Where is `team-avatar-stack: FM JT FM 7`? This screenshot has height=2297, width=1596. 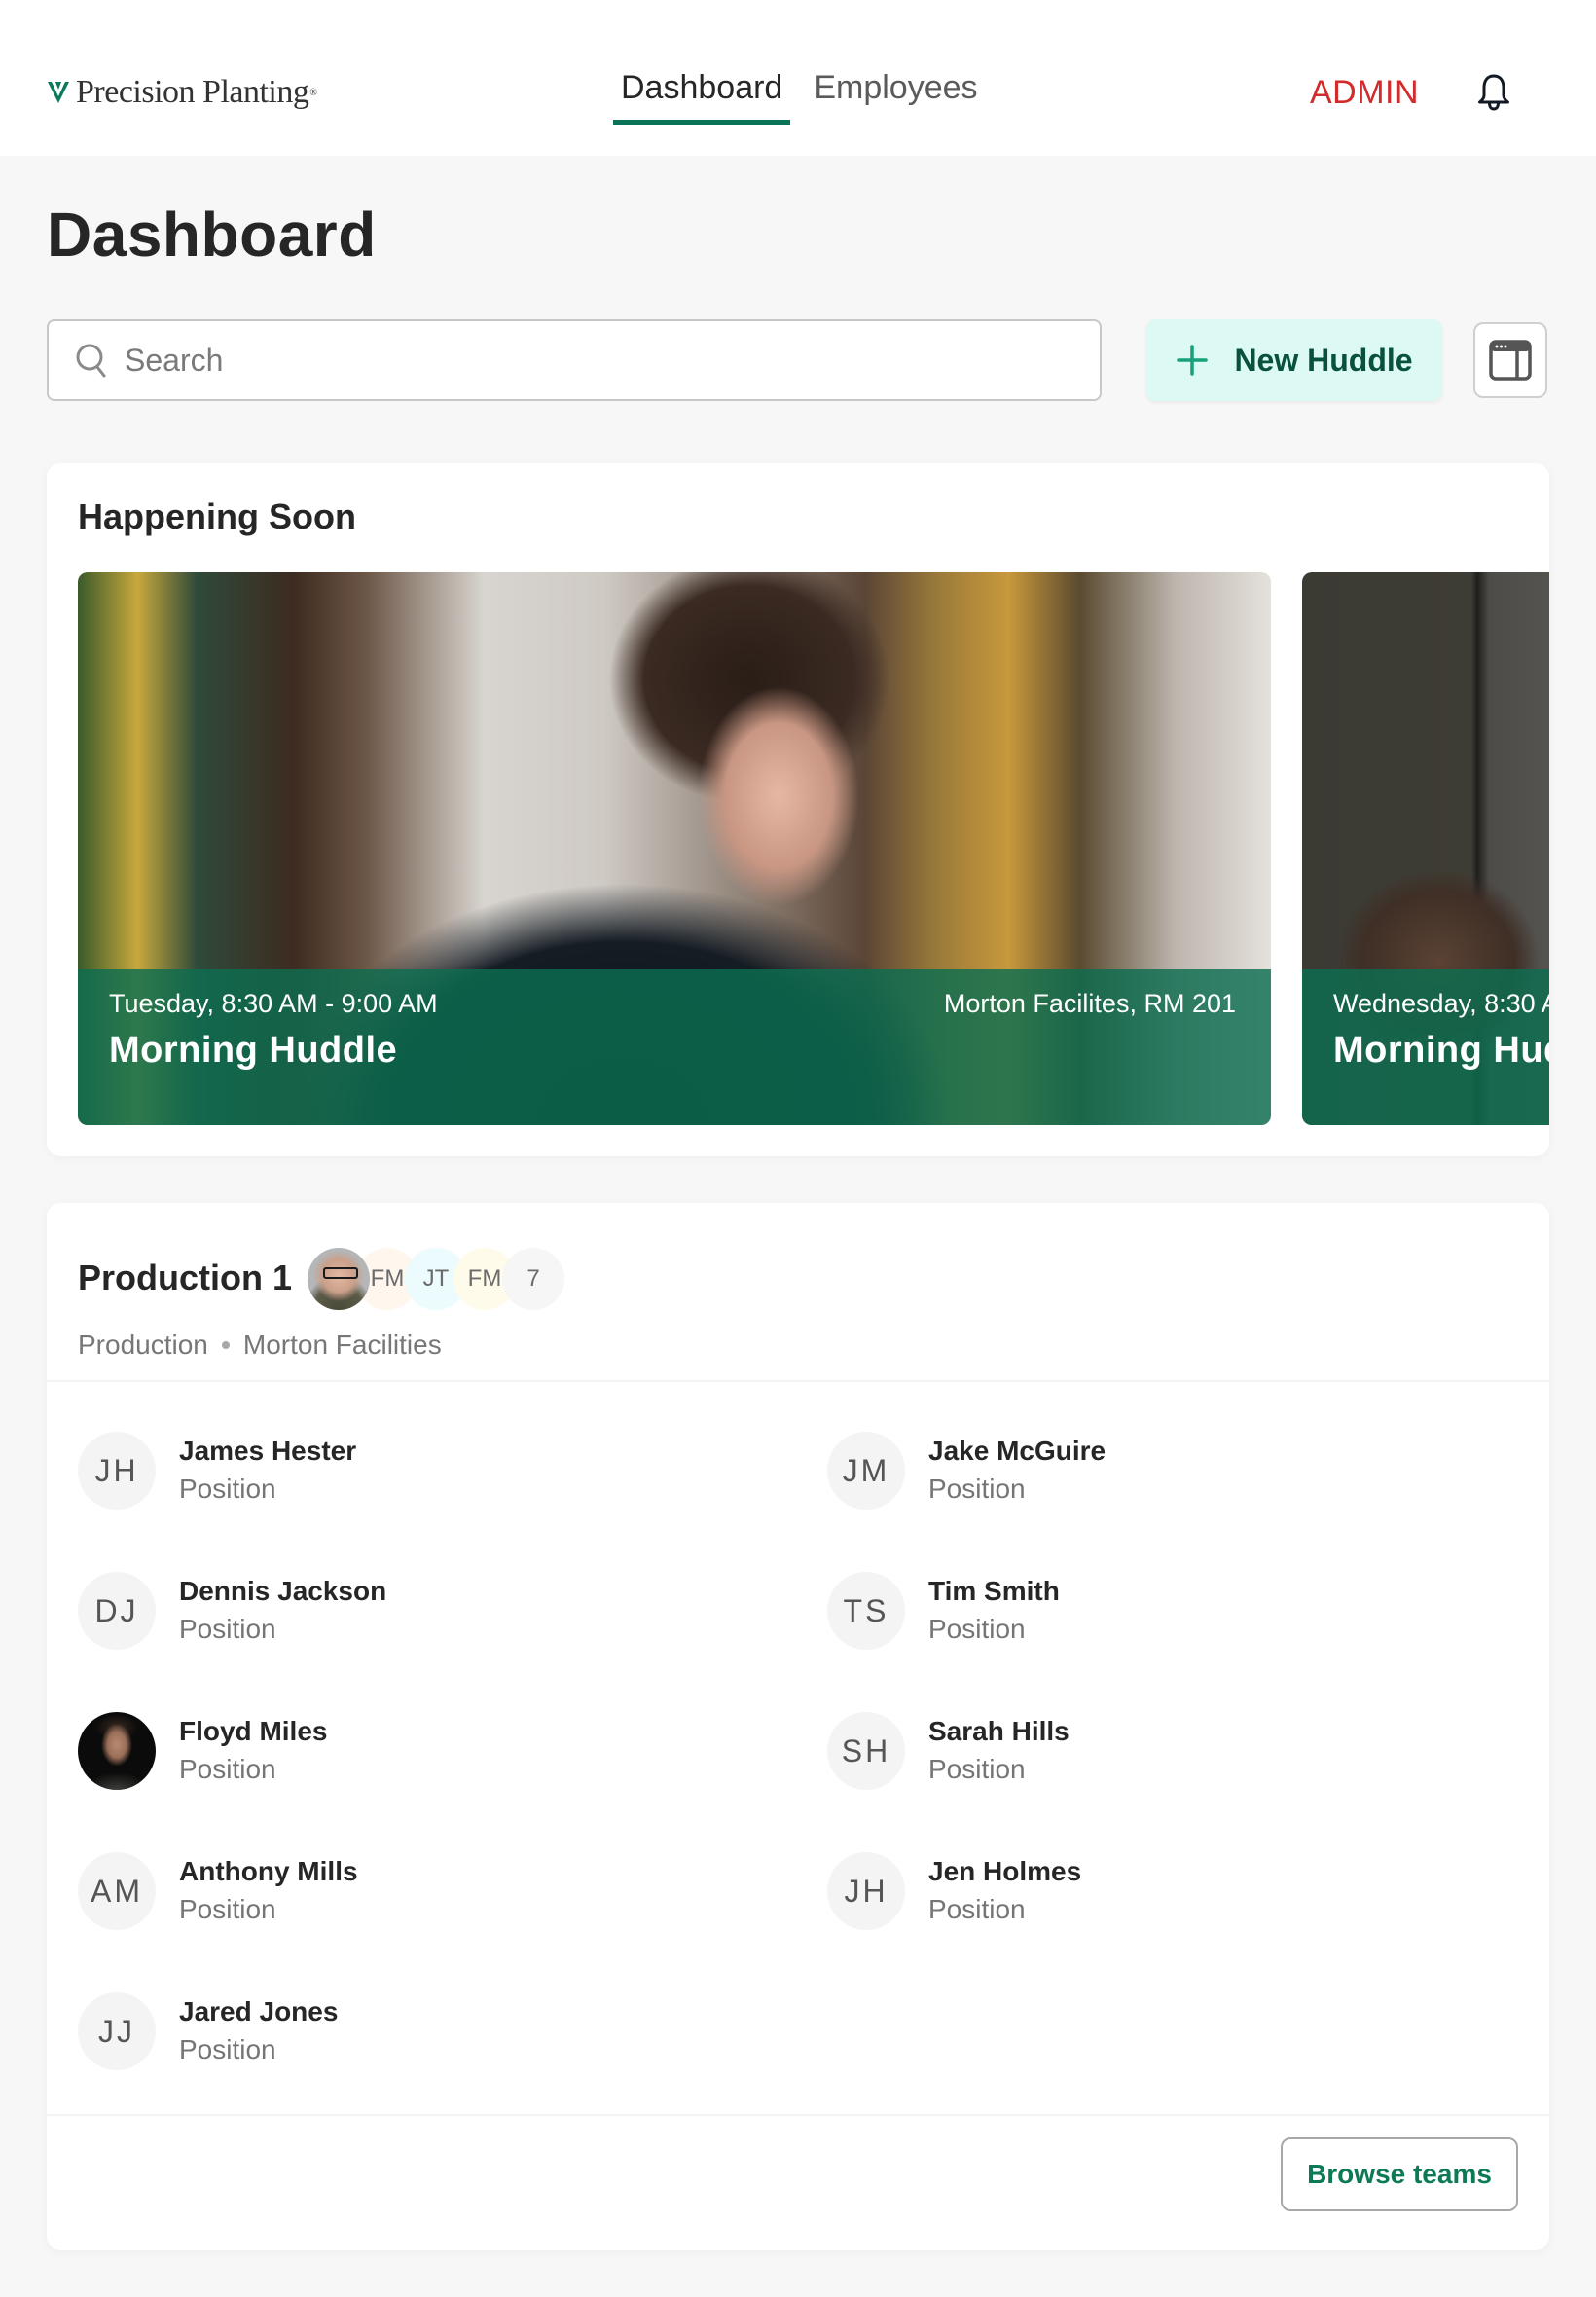 team-avatar-stack: FM JT FM 7 is located at coordinates (436, 1280).